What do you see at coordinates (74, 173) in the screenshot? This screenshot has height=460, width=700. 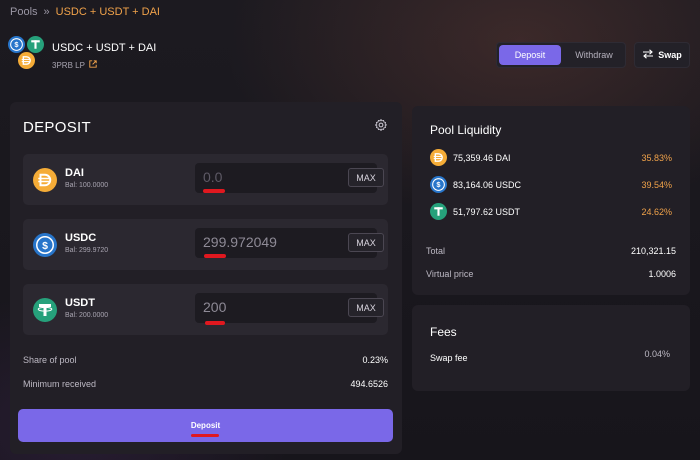 I see `token-symbol: DAI` at bounding box center [74, 173].